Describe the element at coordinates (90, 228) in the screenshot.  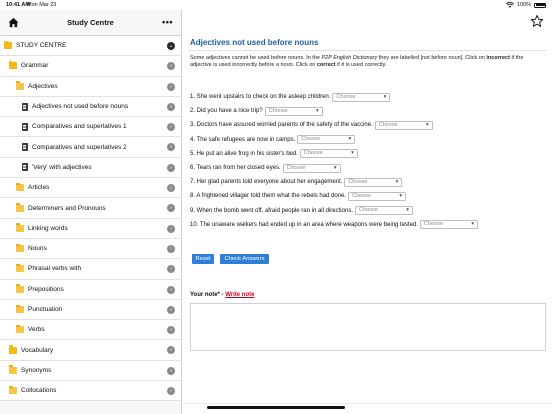
I see `sidebar-item: Linking words ›` at that location.